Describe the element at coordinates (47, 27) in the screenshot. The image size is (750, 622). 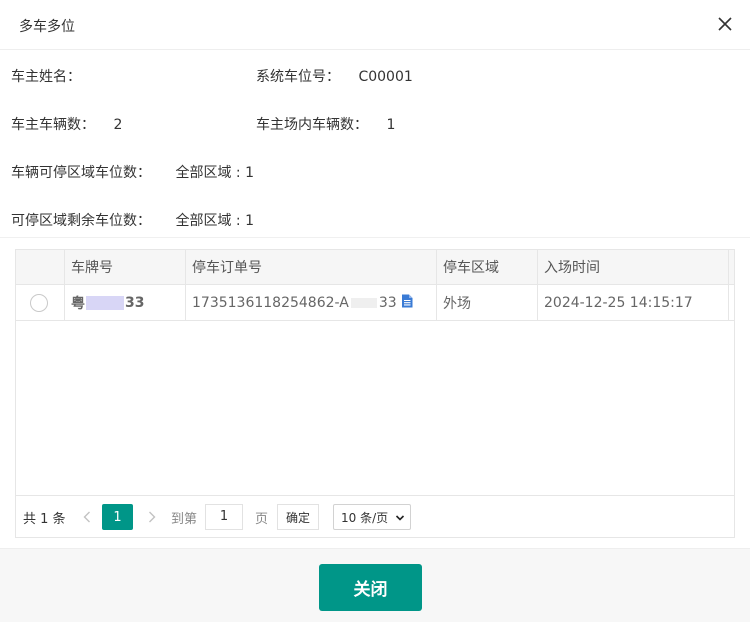
I see `dialog-title: 多车多位` at that location.